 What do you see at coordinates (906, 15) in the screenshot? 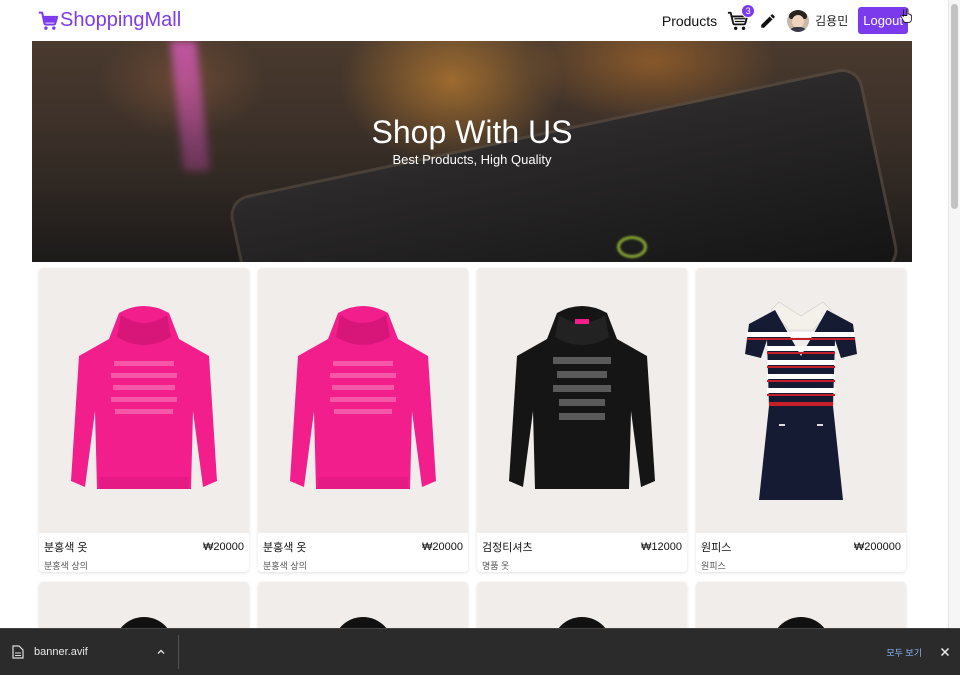
I see `hand-pointer-icon` at bounding box center [906, 15].